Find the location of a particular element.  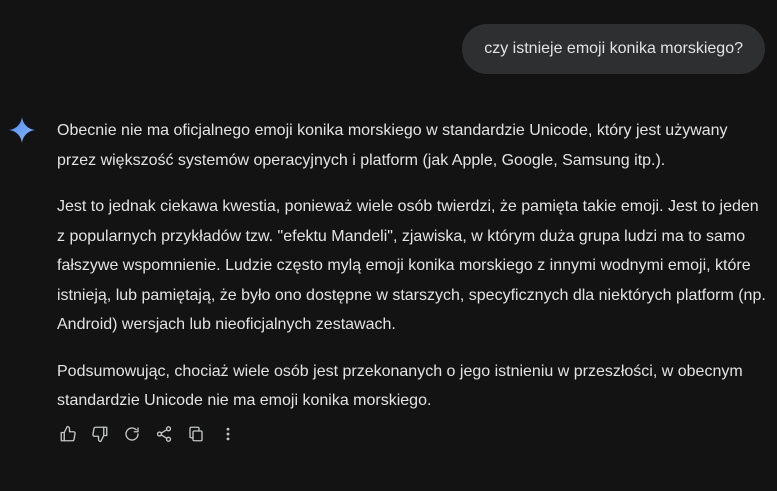

copy-button is located at coordinates (196, 434).